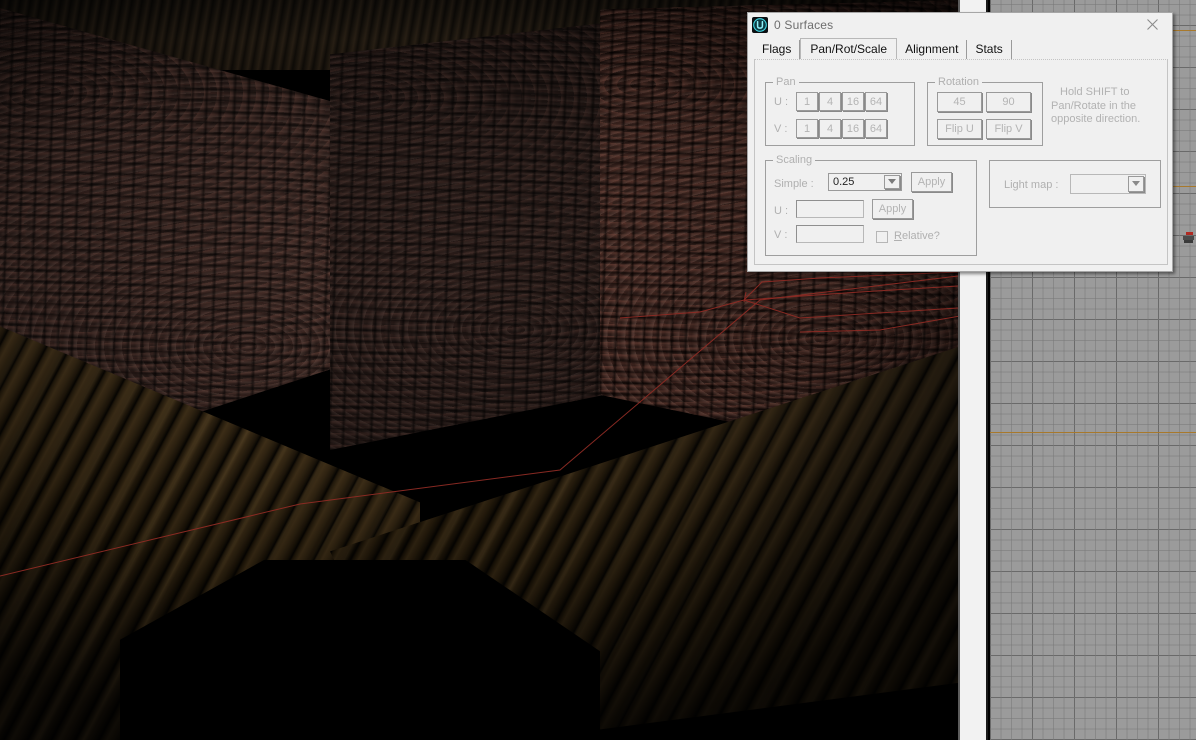  Describe the element at coordinates (830, 234) in the screenshot. I see `scaling-v-input` at that location.